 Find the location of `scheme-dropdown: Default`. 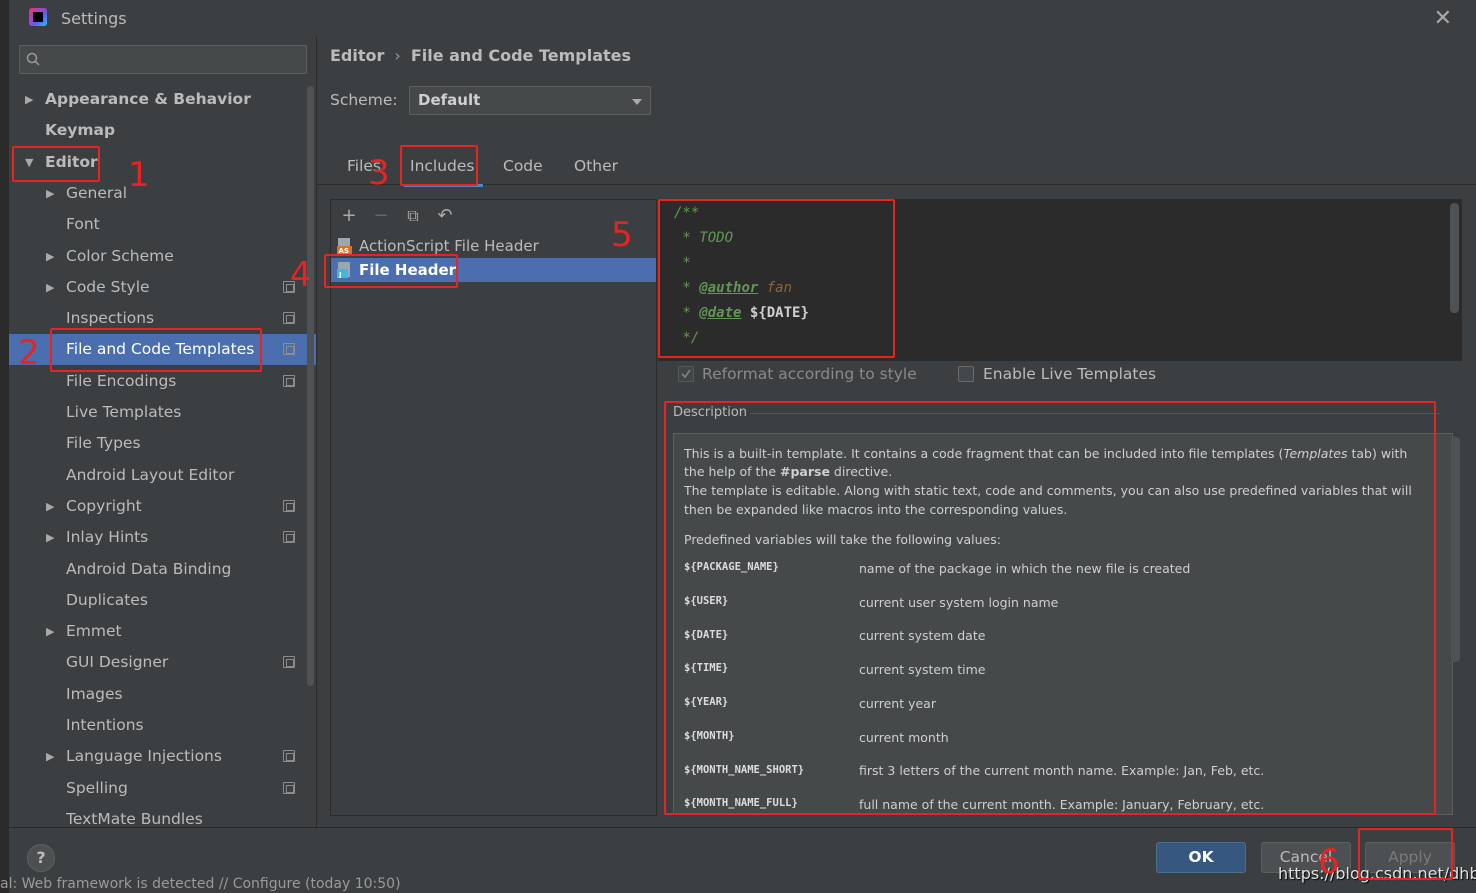

scheme-dropdown: Default is located at coordinates (530, 100).